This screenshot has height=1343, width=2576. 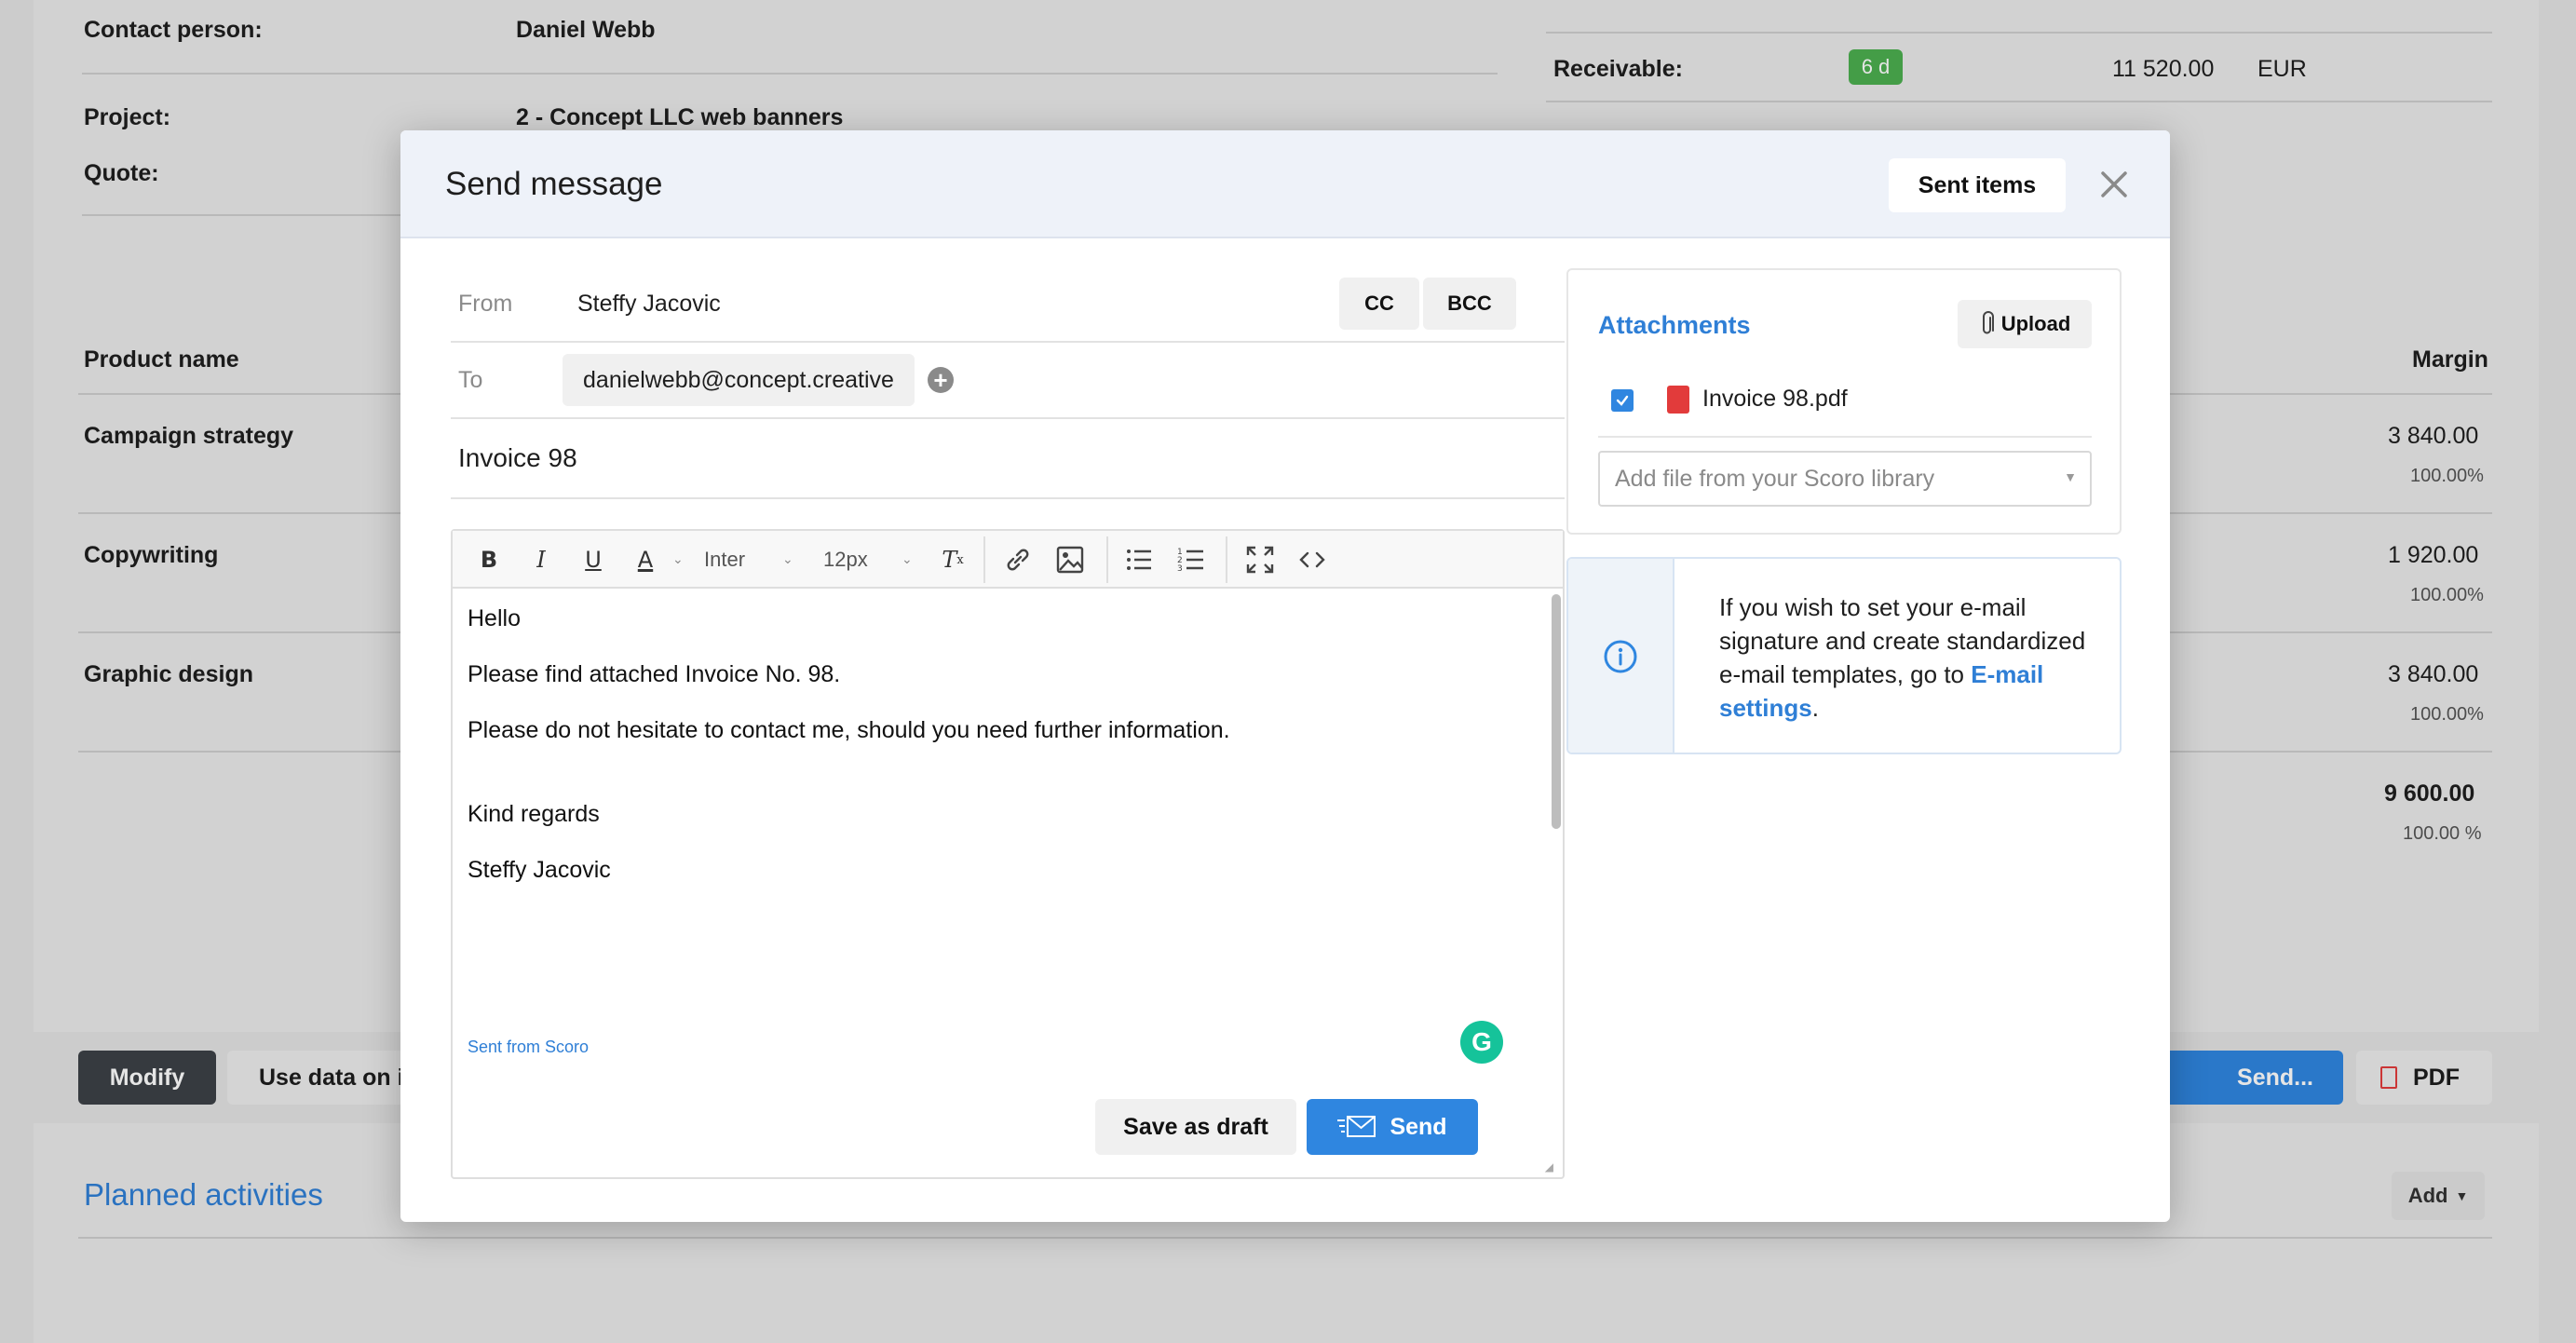 I want to click on editor-scrollbar, so click(x=1556, y=711).